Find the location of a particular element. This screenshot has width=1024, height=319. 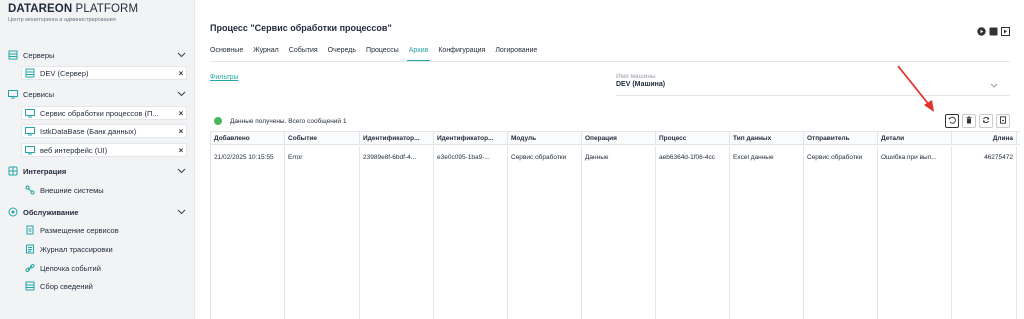

export-button is located at coordinates (1003, 121).